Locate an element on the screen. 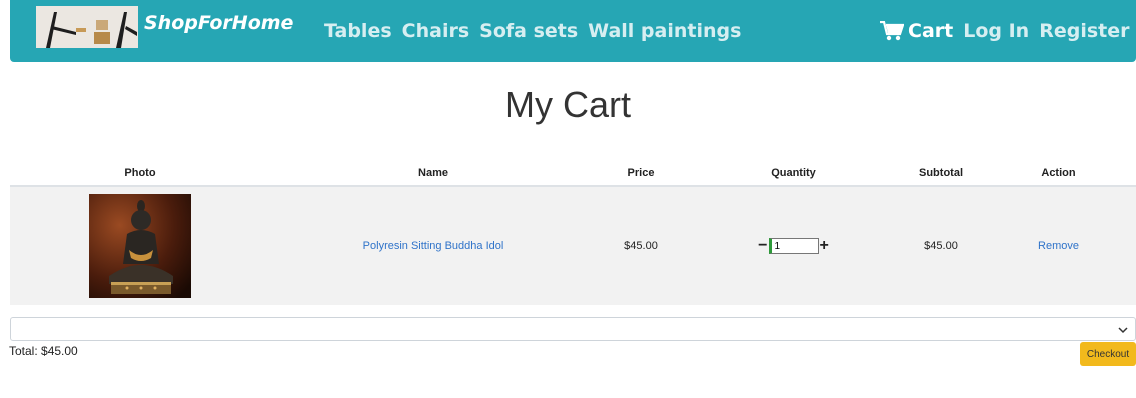  header-subtotal: Subtotal is located at coordinates (941, 173).